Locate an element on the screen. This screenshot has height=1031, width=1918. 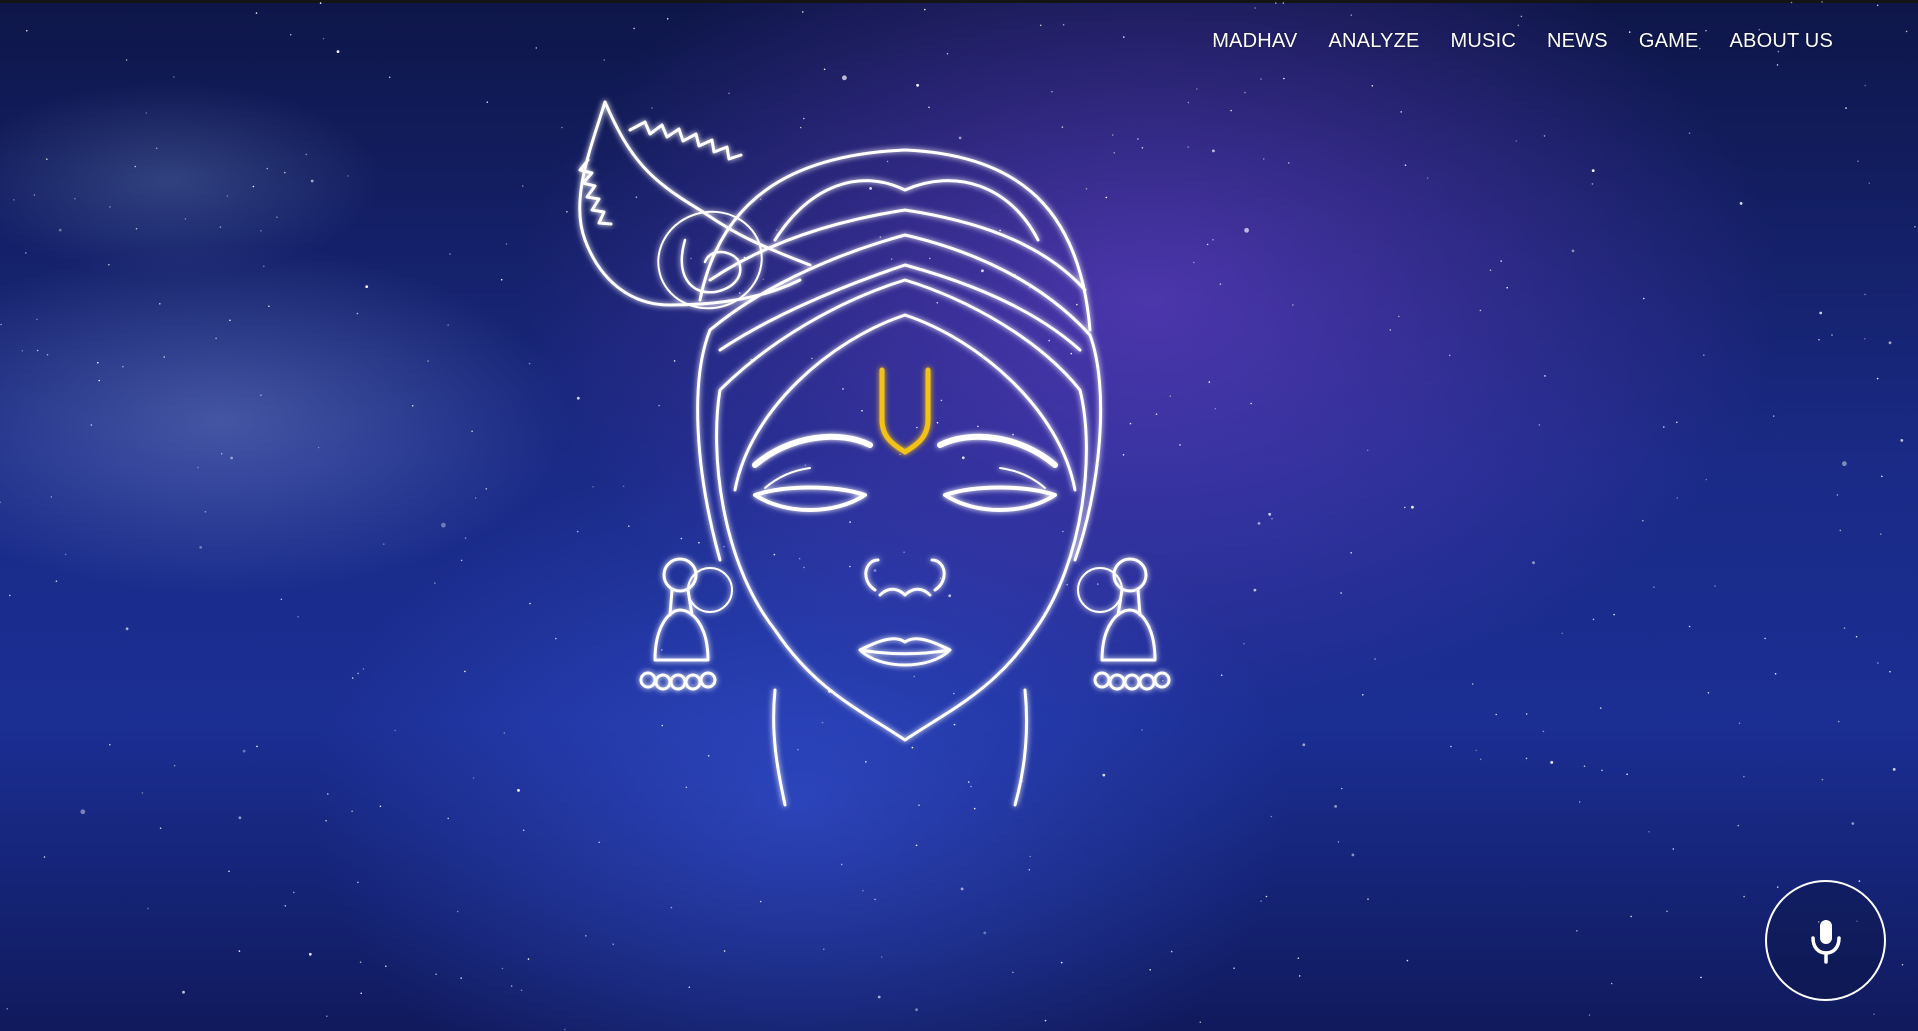
tilak-mark is located at coordinates (905, 411).